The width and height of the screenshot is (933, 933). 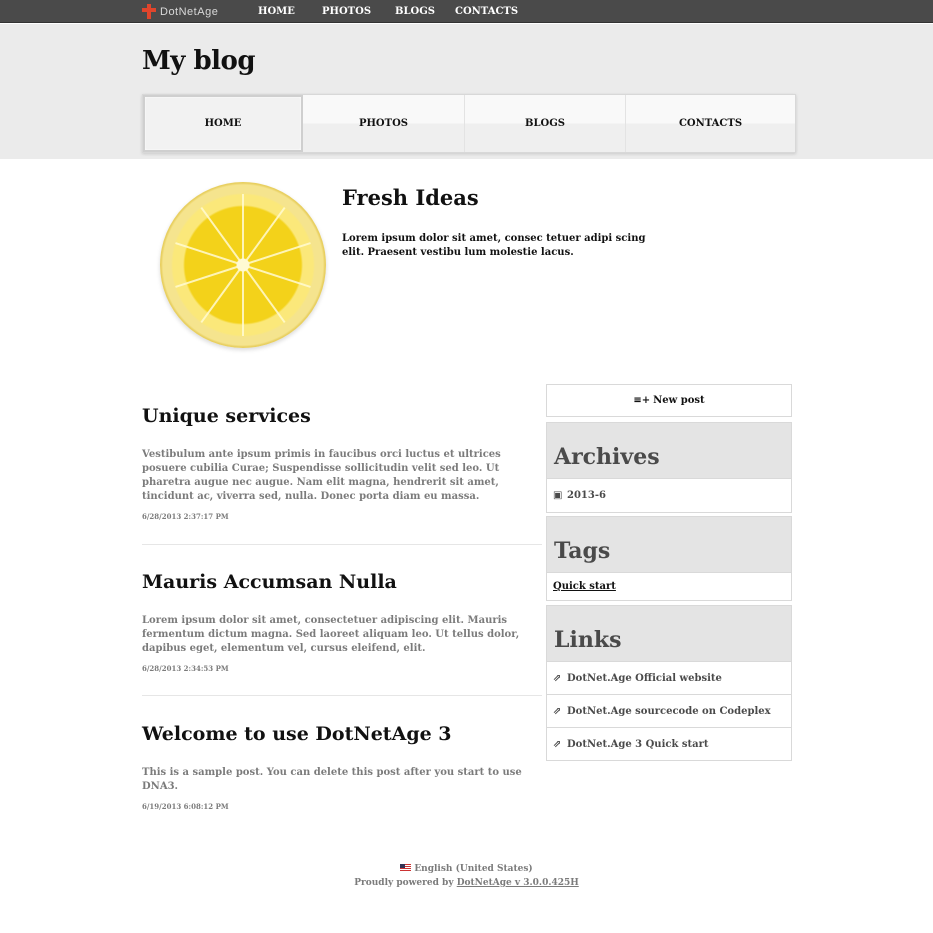 I want to click on links-title: Links, so click(x=669, y=633).